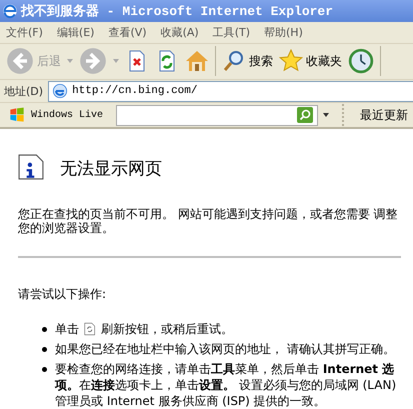 This screenshot has width=413, height=409. What do you see at coordinates (24, 32) in the screenshot?
I see `menu-item: 文件(F)` at bounding box center [24, 32].